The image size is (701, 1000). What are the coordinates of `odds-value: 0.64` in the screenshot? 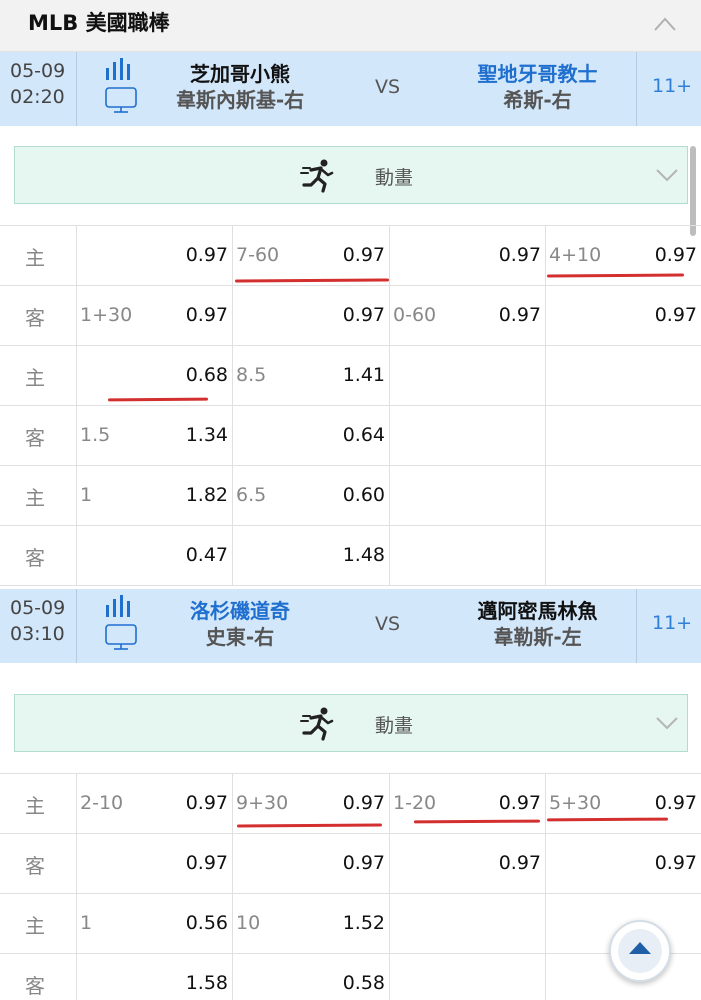 It's located at (355, 435).